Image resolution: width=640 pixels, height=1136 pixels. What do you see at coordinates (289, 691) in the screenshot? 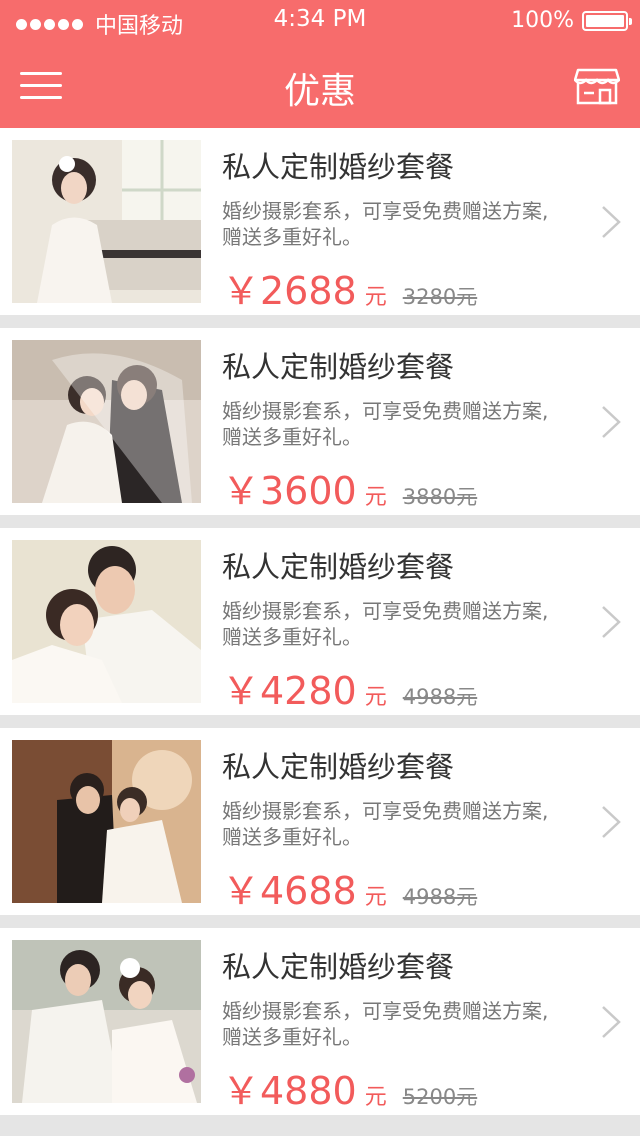
I see `sale-price: ￥4280` at bounding box center [289, 691].